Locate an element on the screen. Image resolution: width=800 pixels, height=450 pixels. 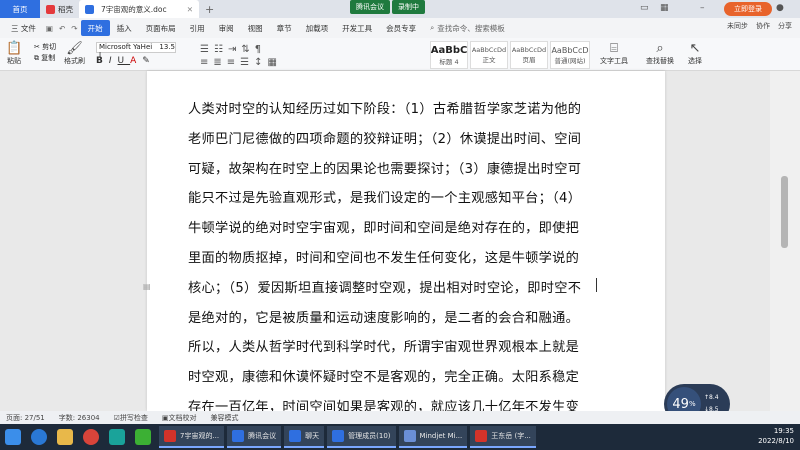
undo-icon: ↶ is located at coordinates (62, 28).